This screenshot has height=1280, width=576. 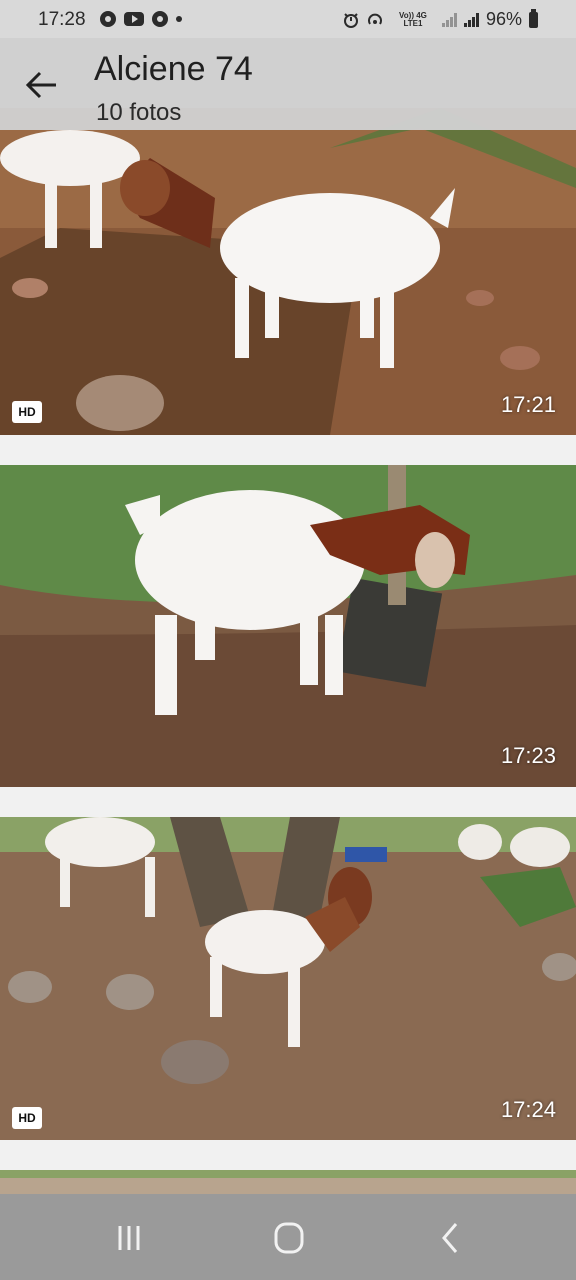 What do you see at coordinates (288, 84) in the screenshot?
I see `app-header: Alciene 74 10 fotos` at bounding box center [288, 84].